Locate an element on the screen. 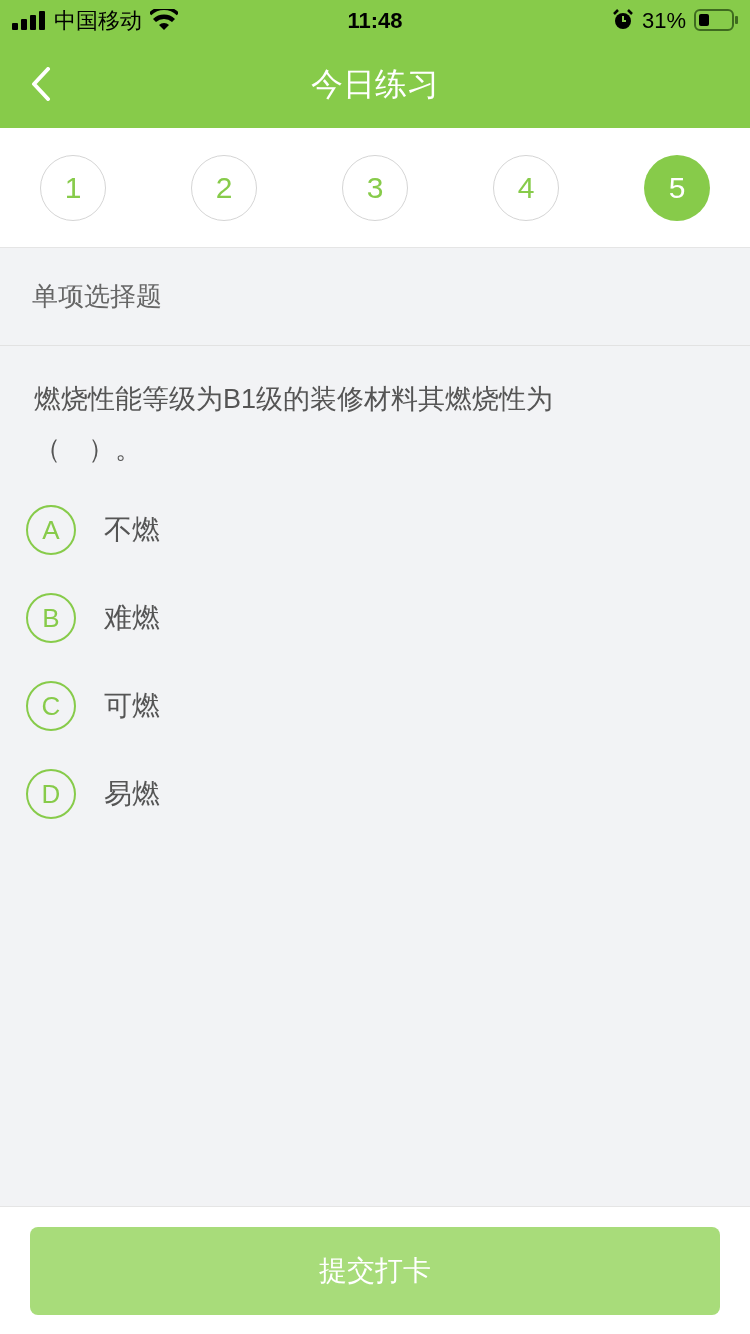  question-number-tab: 4 is located at coordinates (526, 187).